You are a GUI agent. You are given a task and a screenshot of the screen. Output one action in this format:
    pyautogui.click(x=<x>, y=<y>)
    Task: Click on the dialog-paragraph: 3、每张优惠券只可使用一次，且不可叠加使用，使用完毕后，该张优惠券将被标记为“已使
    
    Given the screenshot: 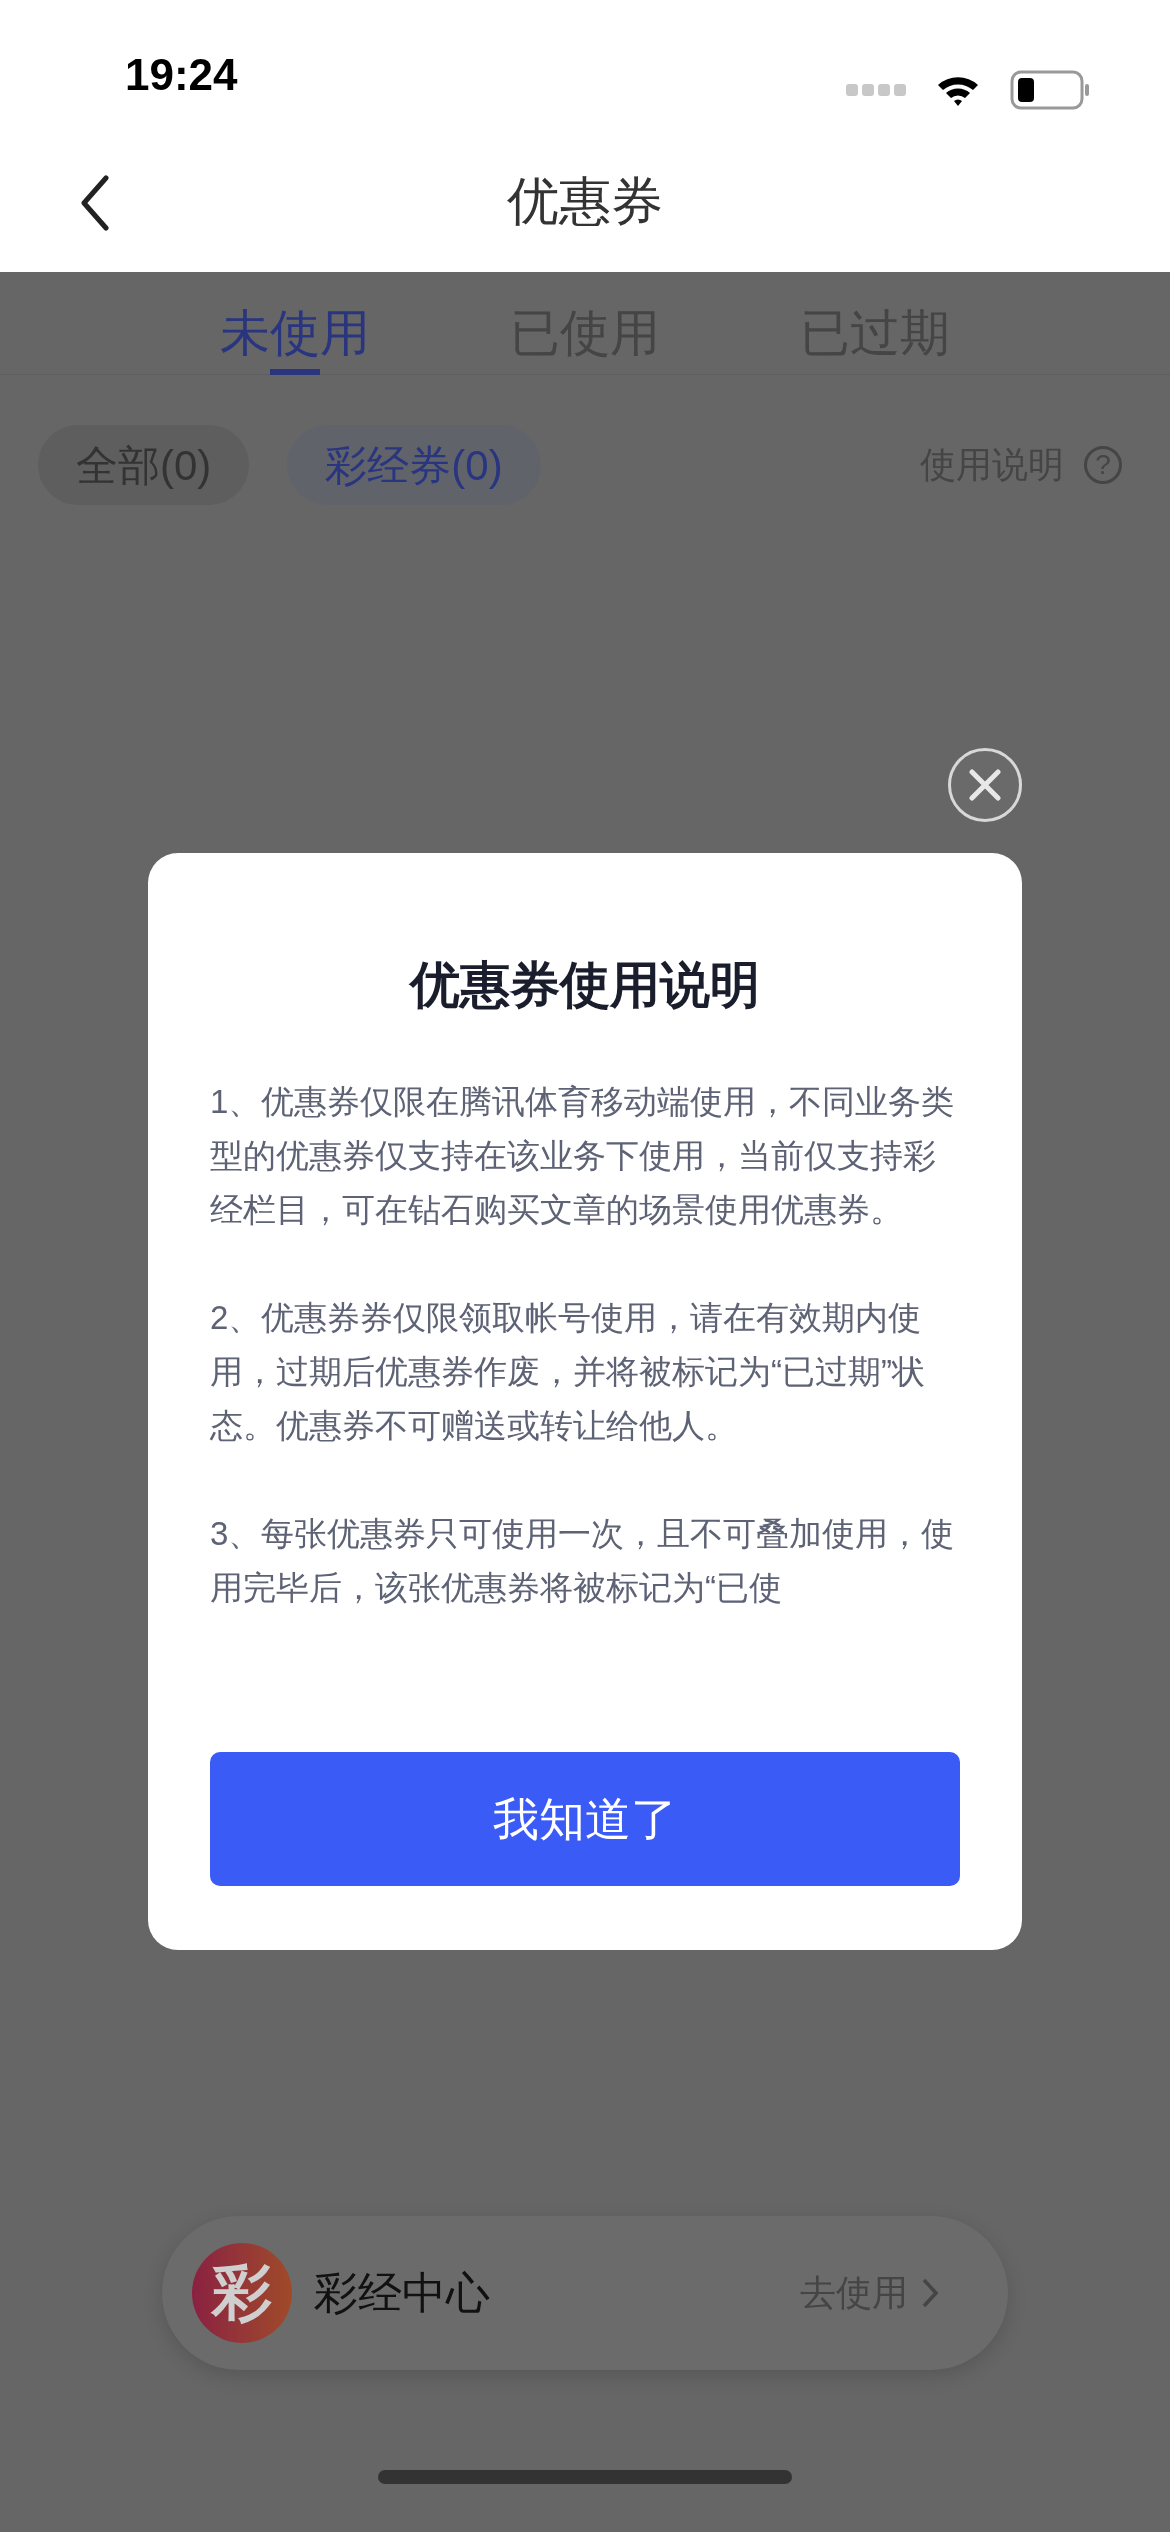 What is the action you would take?
    pyautogui.click(x=583, y=1561)
    